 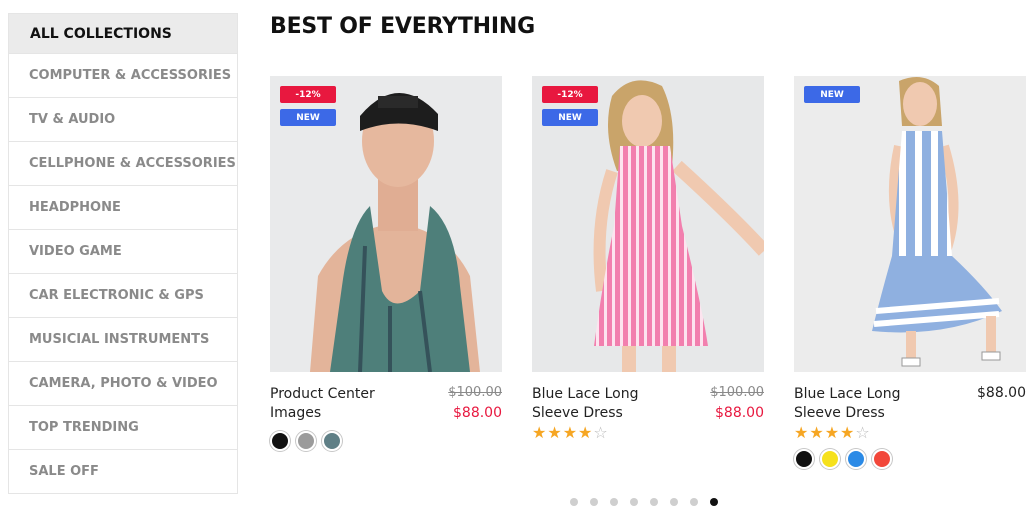 What do you see at coordinates (123, 163) in the screenshot?
I see `sidebar-item-cellphone-accessories: CELLPHONE & ACCESSORIES` at bounding box center [123, 163].